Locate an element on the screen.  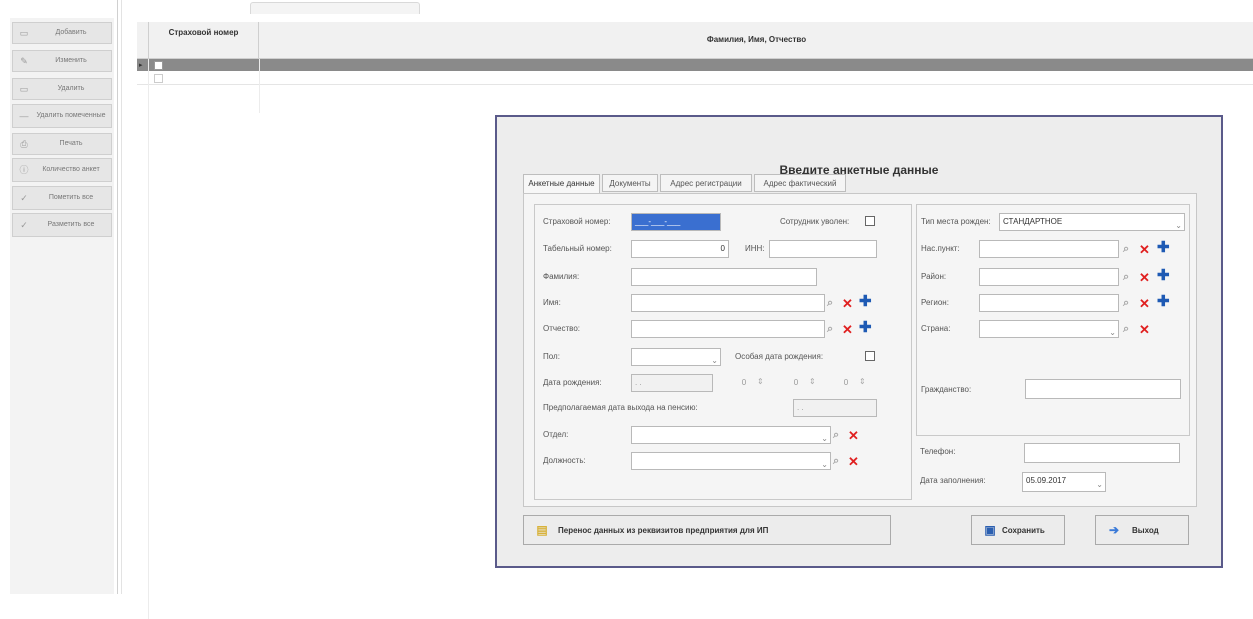
insurance-label: Страховой номер: is located at coordinates (577, 221).